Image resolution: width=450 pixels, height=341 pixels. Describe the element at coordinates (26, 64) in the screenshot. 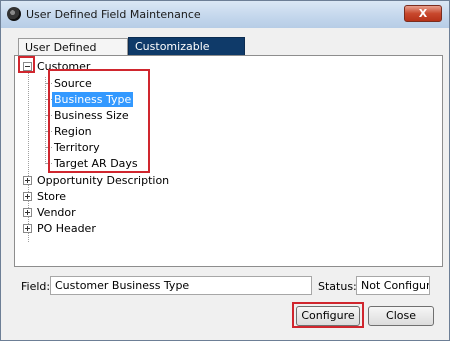

I see `highlight-collapse-box` at that location.